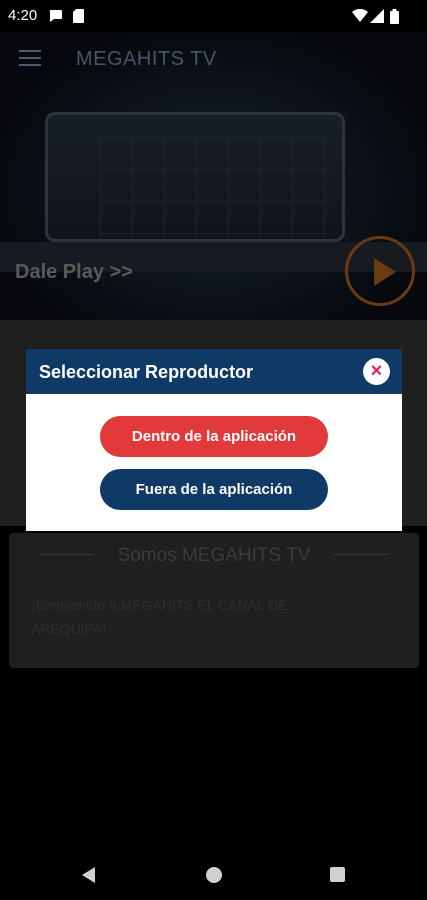 The height and width of the screenshot is (900, 427). Describe the element at coordinates (74, 272) in the screenshot. I see `dale-play-label: Dale Play >>` at that location.